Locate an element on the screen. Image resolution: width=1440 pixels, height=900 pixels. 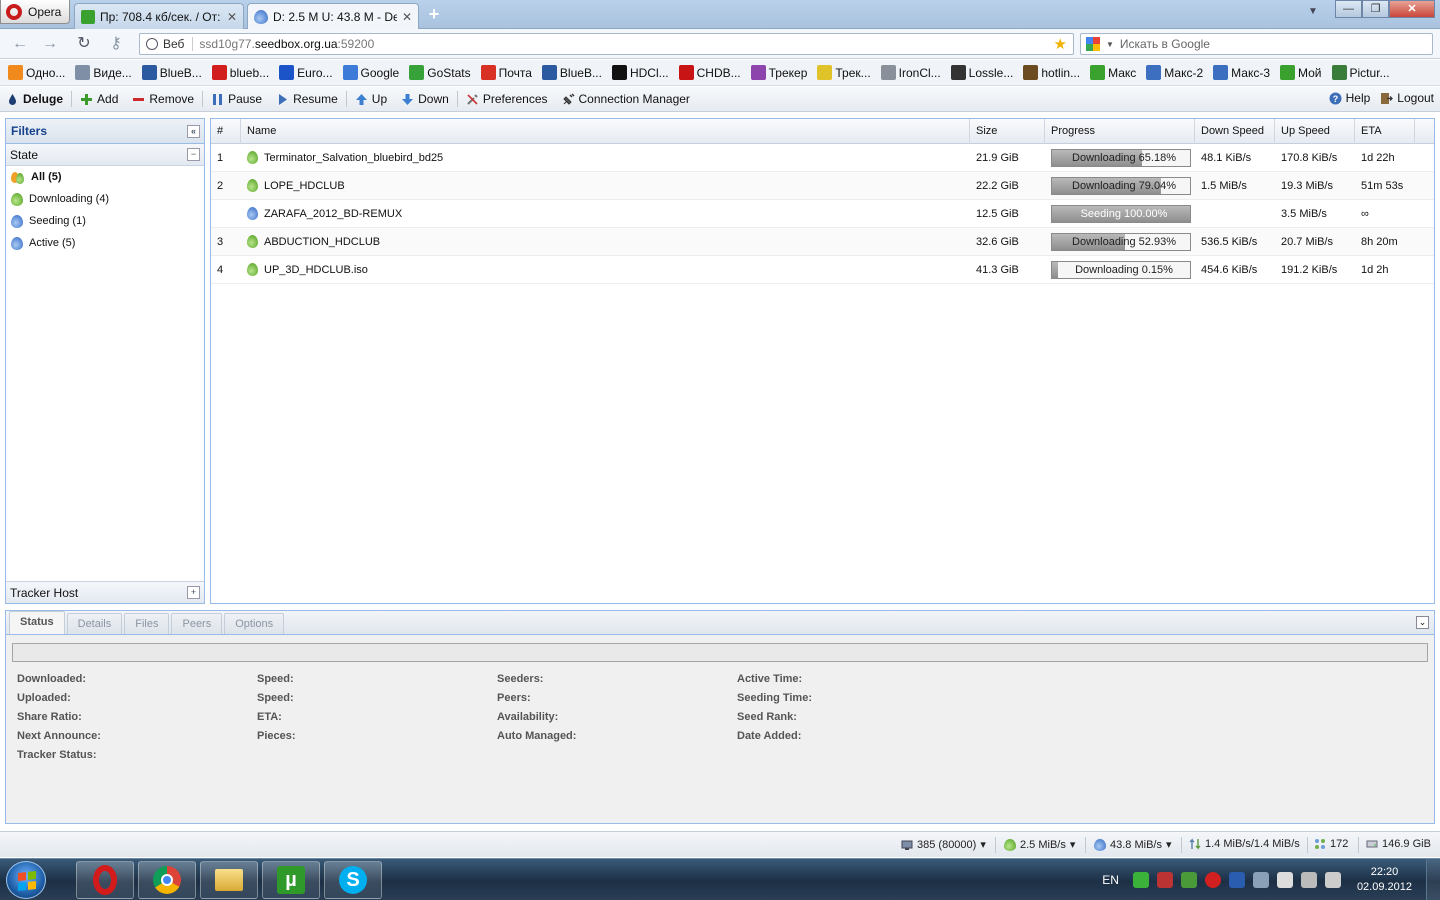
tab-list-arrow-icon: ▼ is located at coordinates (1313, 11).